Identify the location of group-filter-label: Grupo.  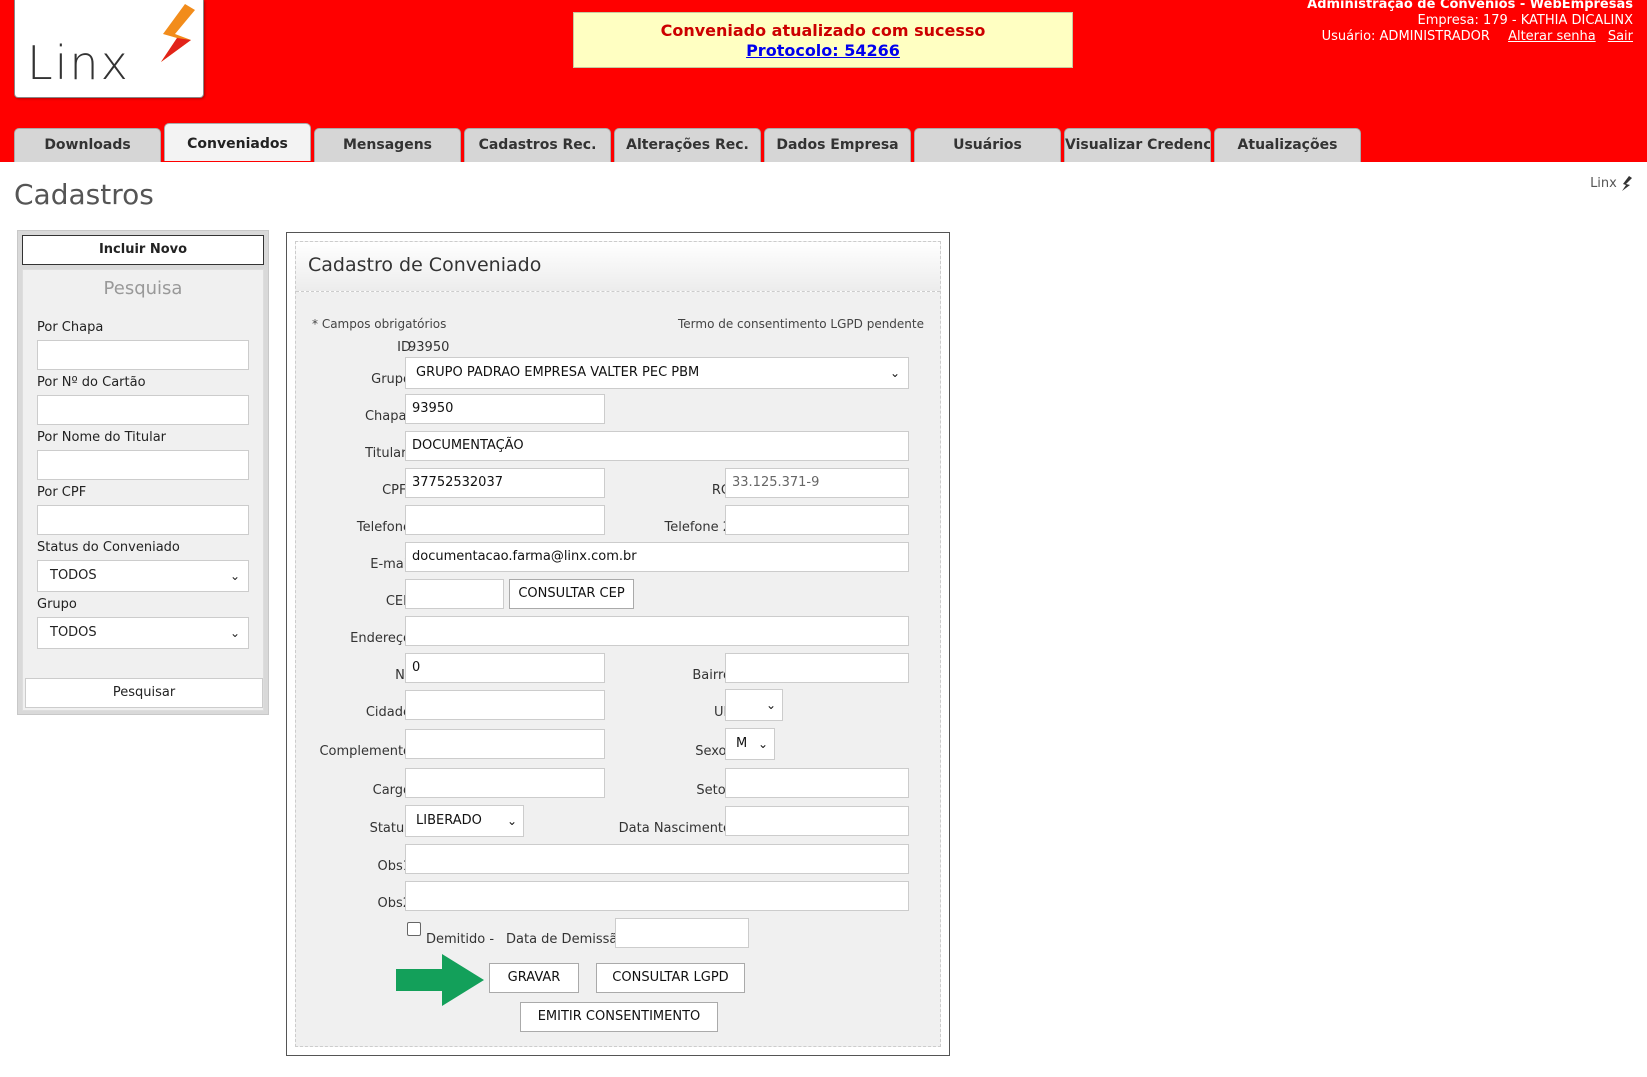
(57, 604).